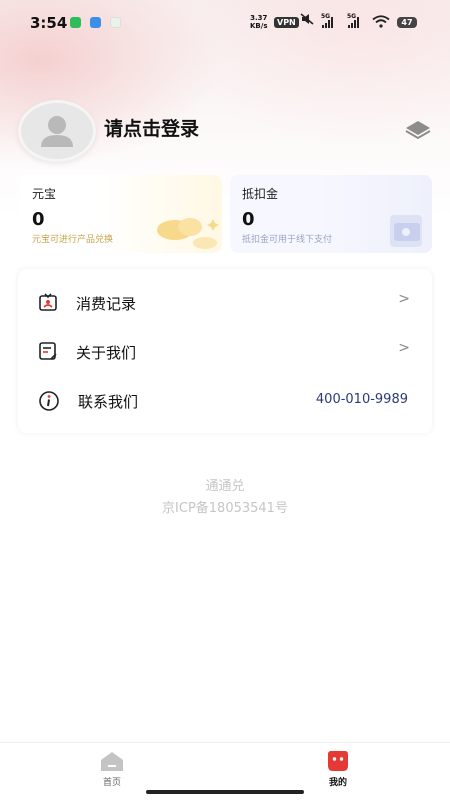 This screenshot has width=450, height=801. What do you see at coordinates (286, 22) in the screenshot?
I see `vpn-badge: VPN` at bounding box center [286, 22].